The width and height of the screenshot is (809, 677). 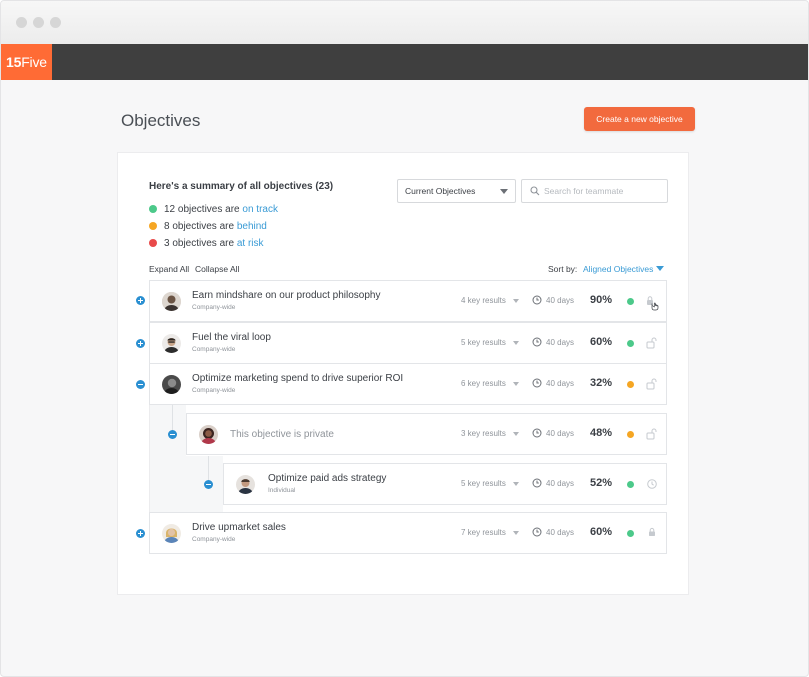 What do you see at coordinates (563, 269) in the screenshot?
I see `sort-label: Sort by:` at bounding box center [563, 269].